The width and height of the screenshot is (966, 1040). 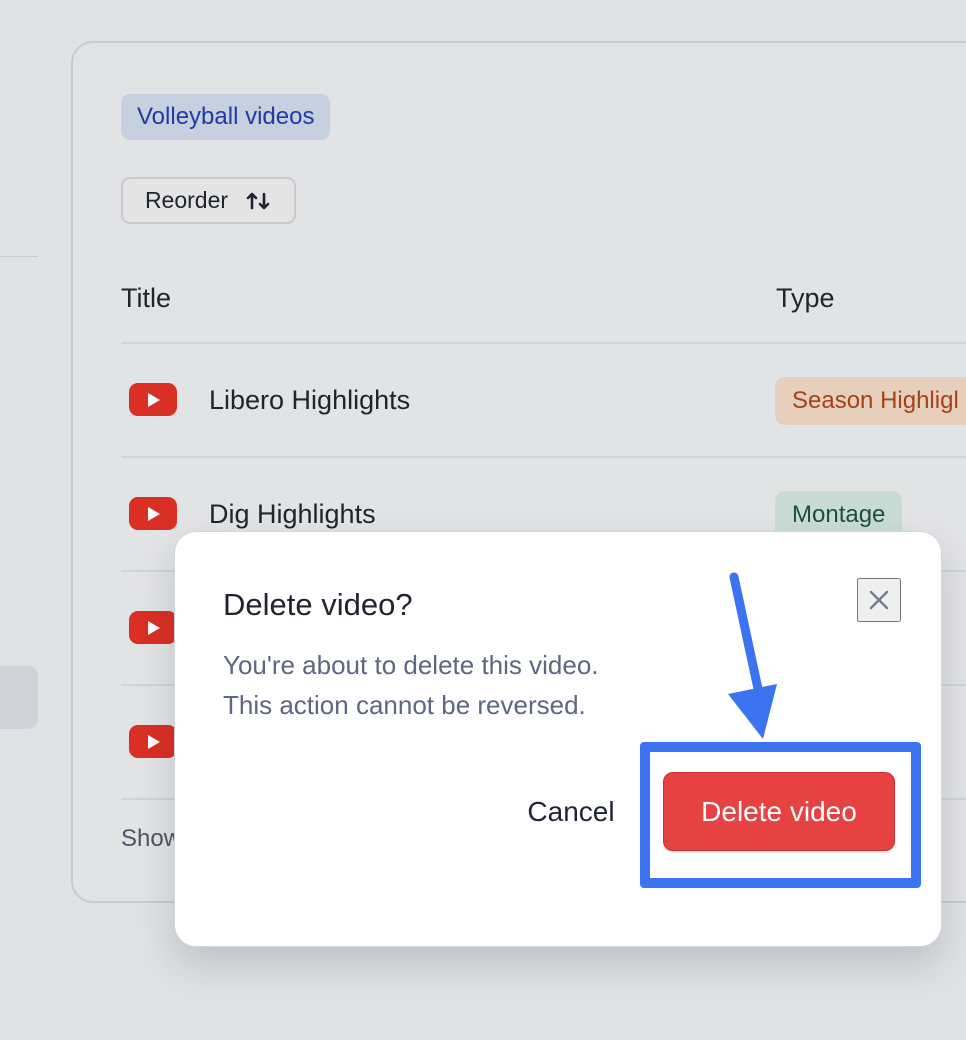 What do you see at coordinates (226, 117) in the screenshot?
I see `library-chip: Volleyball videos` at bounding box center [226, 117].